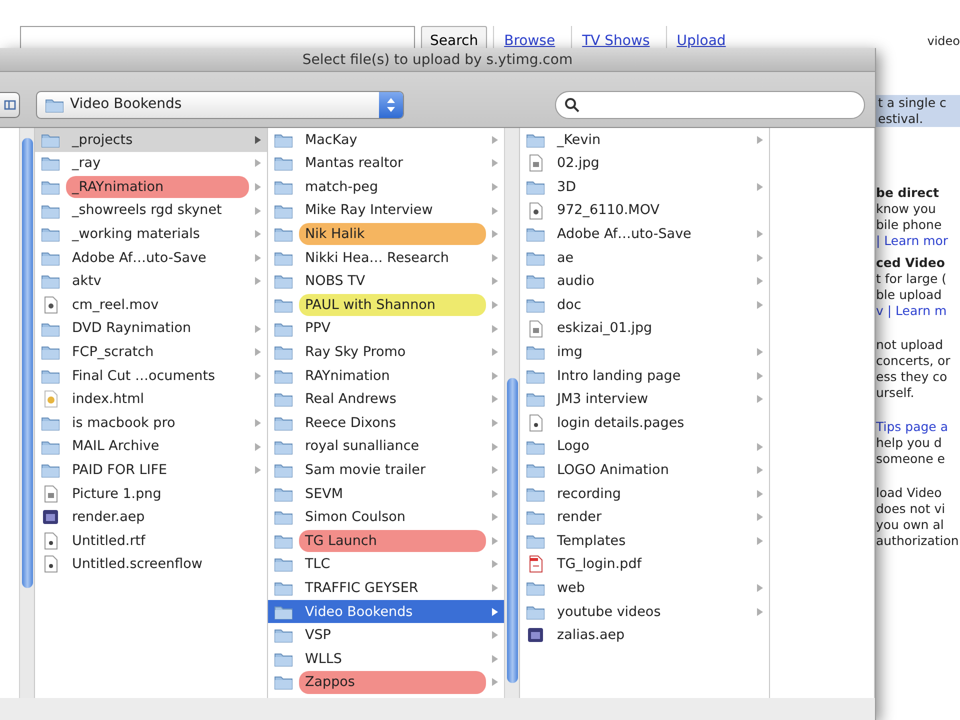 Image resolution: width=960 pixels, height=720 pixels. What do you see at coordinates (151, 328) in the screenshot?
I see `folder-item: DVD Raynimation` at bounding box center [151, 328].